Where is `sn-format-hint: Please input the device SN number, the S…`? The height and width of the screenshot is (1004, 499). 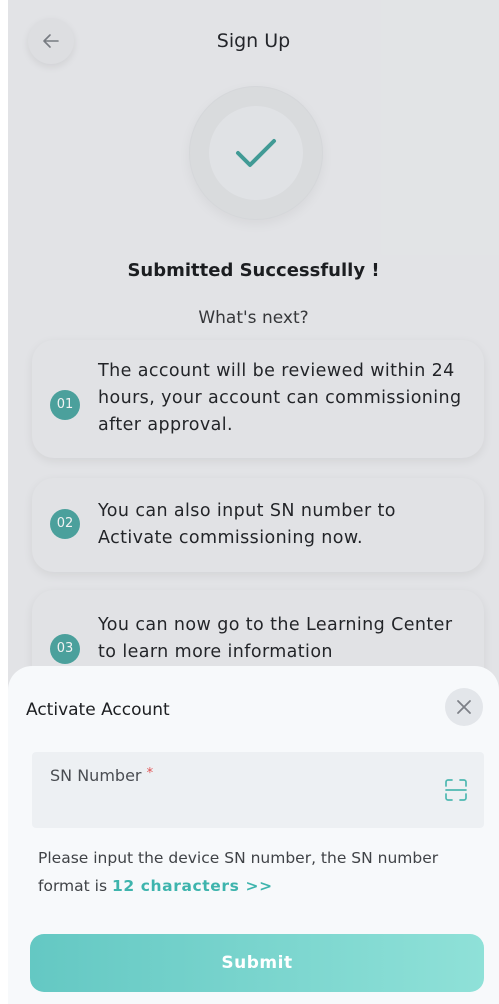 sn-format-hint: Please input the device SN number, the S… is located at coordinates (238, 872).